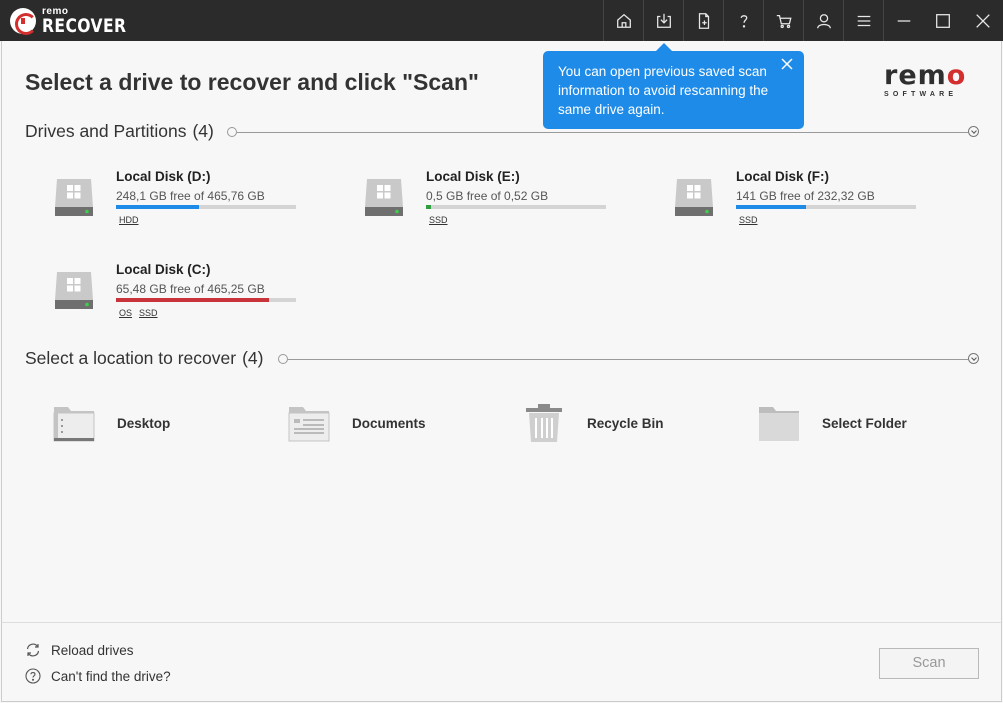 The height and width of the screenshot is (703, 1003). I want to click on locations-section-header: Select a location to recover (4), so click(144, 358).